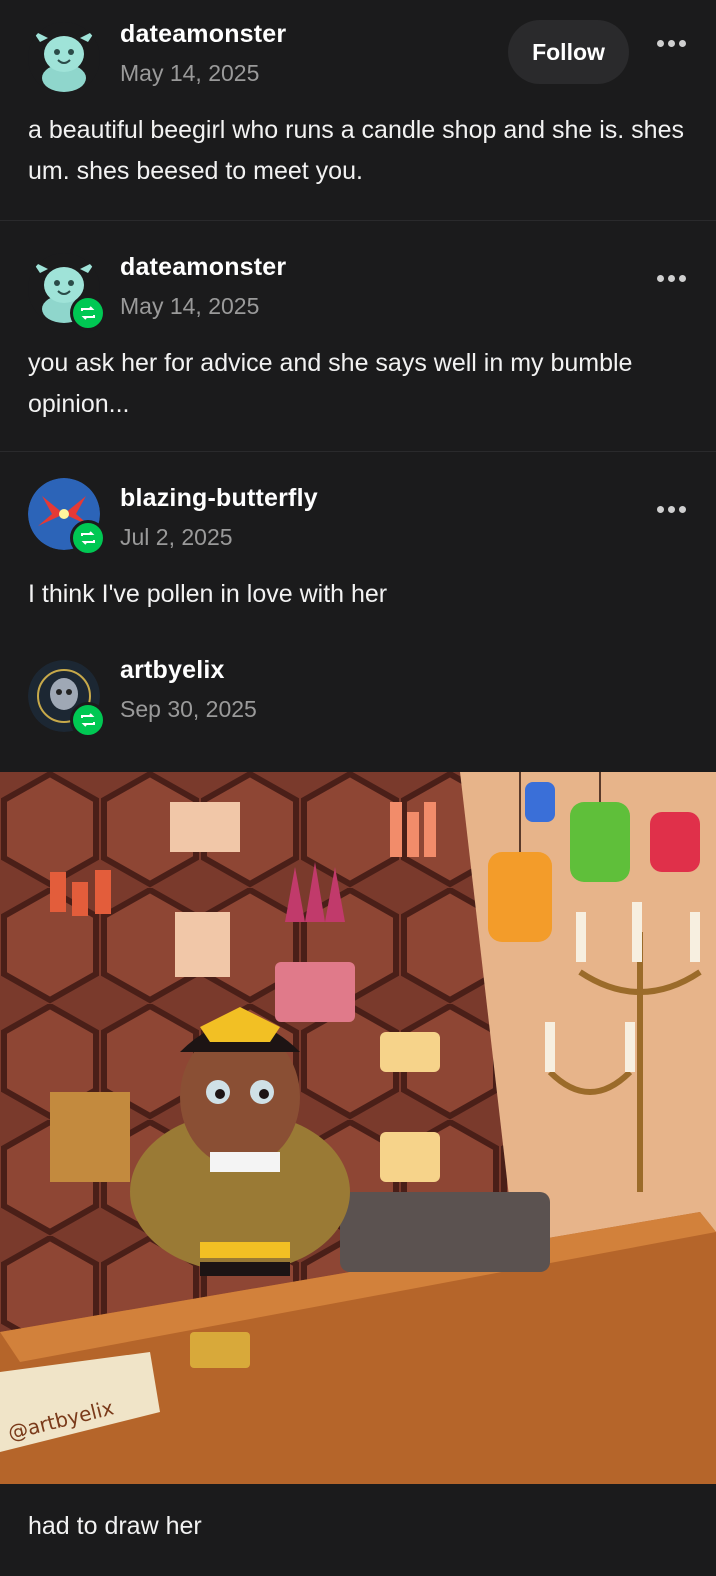 Image resolution: width=716 pixels, height=1576 pixels. I want to click on monster-avatar-icon, so click(64, 58).